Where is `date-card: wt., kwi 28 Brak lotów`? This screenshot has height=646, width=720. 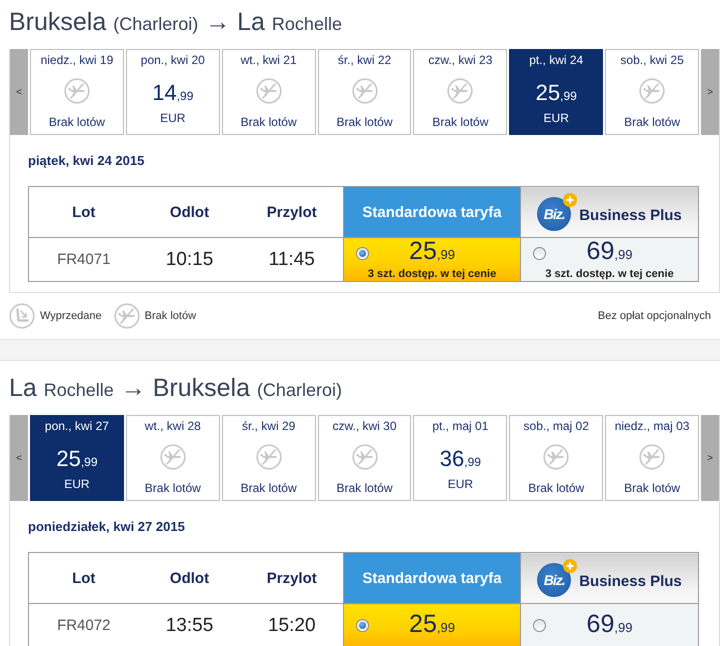
date-card: wt., kwi 28 Brak lotów is located at coordinates (173, 458).